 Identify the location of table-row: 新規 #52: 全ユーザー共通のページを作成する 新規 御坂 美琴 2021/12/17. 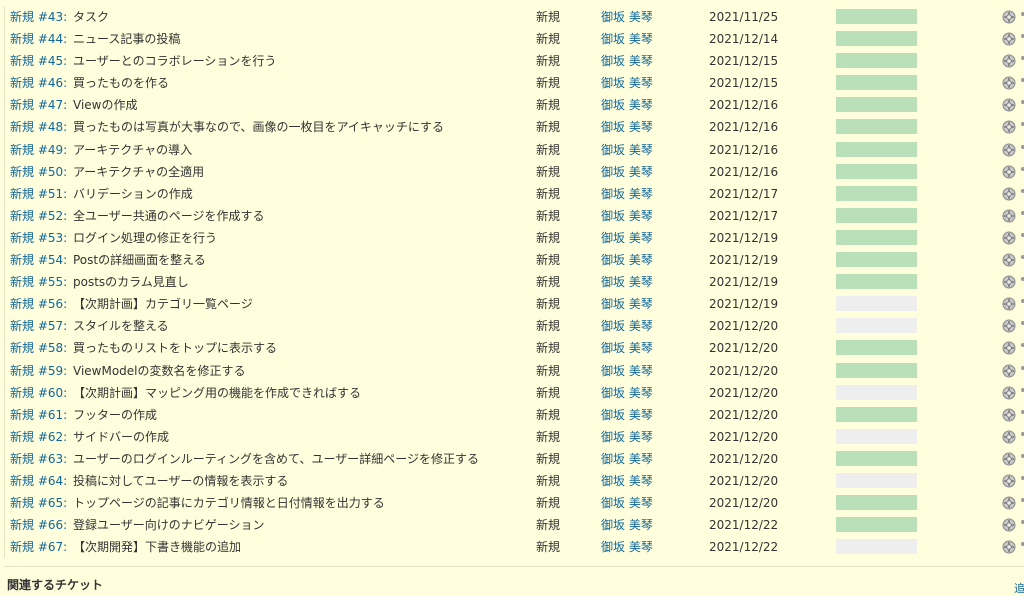
(514, 216).